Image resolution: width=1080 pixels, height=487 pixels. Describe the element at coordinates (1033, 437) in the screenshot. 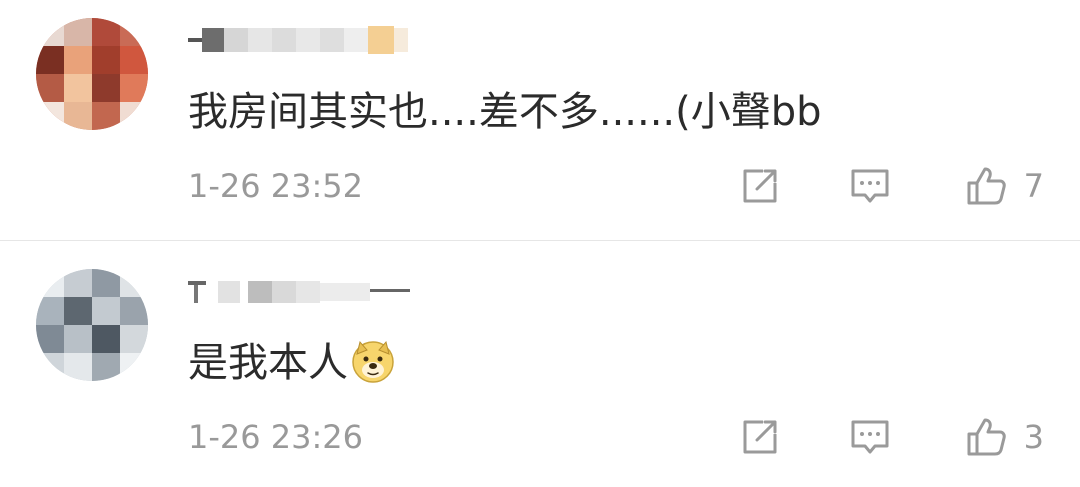

I see `like-count: 3` at that location.